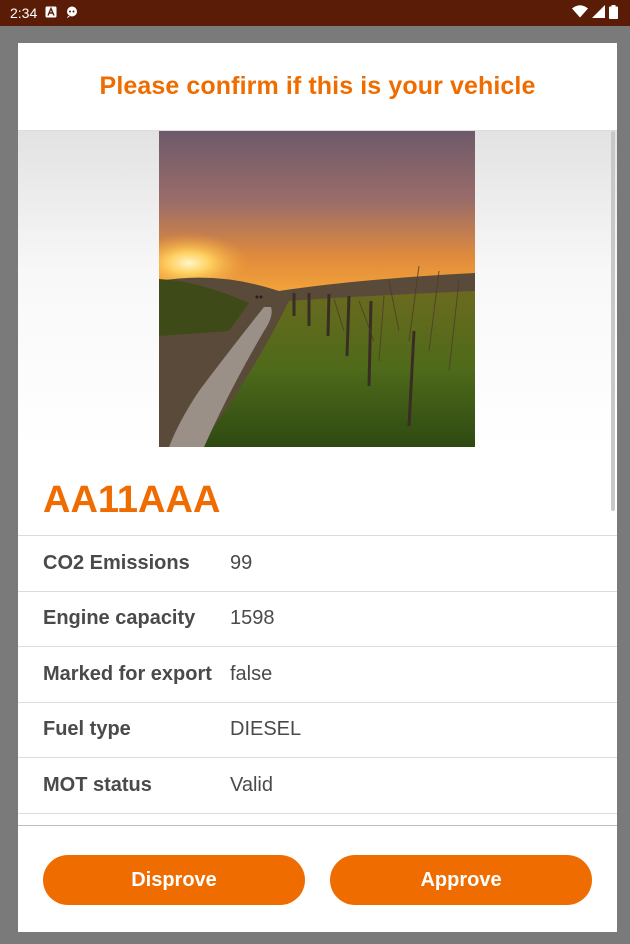 This screenshot has width=630, height=944. Describe the element at coordinates (87, 729) in the screenshot. I see `detail-label: Fuel type` at that location.